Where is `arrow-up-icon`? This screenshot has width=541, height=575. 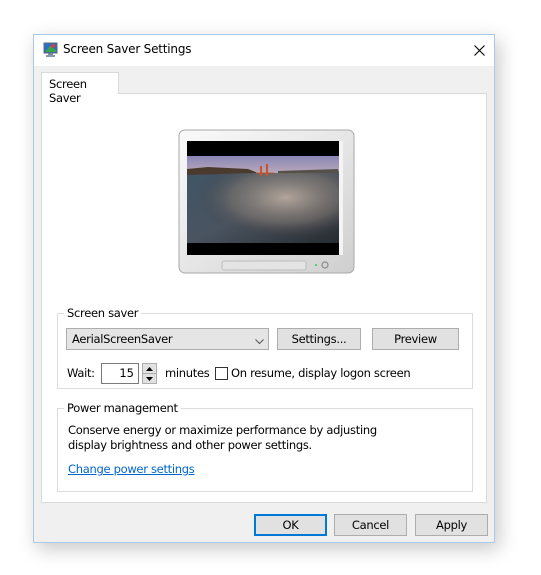
arrow-up-icon is located at coordinates (149, 368).